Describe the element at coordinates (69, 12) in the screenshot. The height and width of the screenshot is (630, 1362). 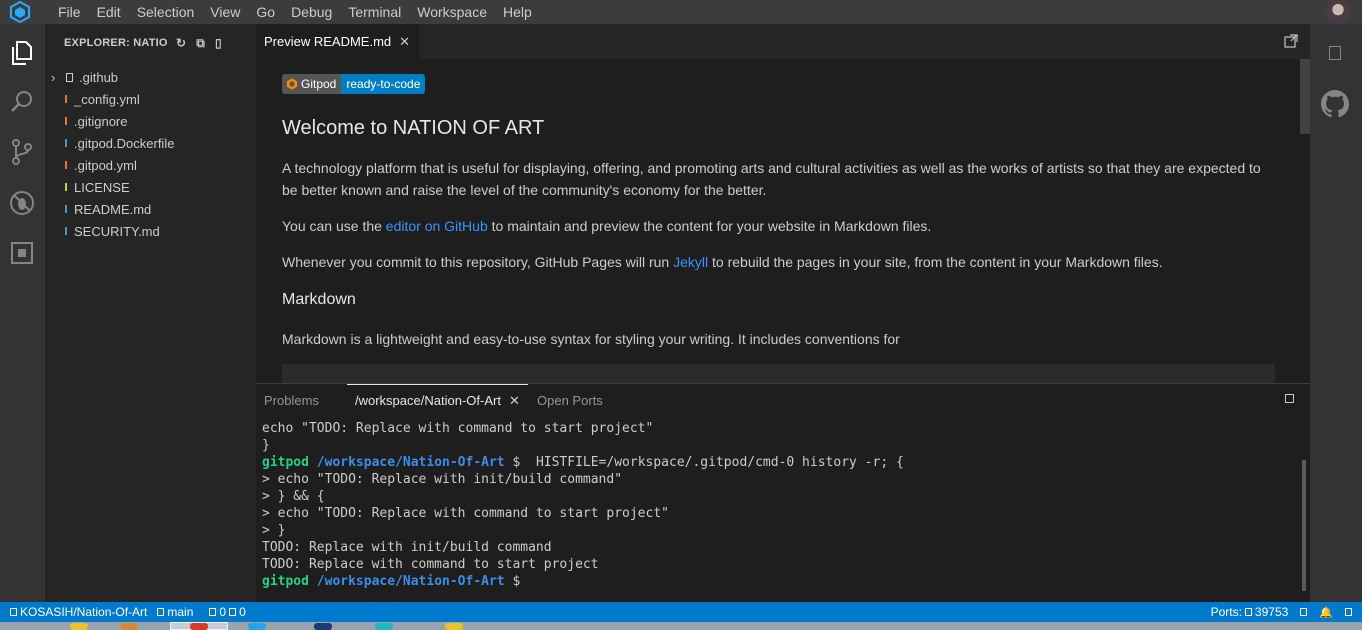
I see `menu-file: File` at that location.